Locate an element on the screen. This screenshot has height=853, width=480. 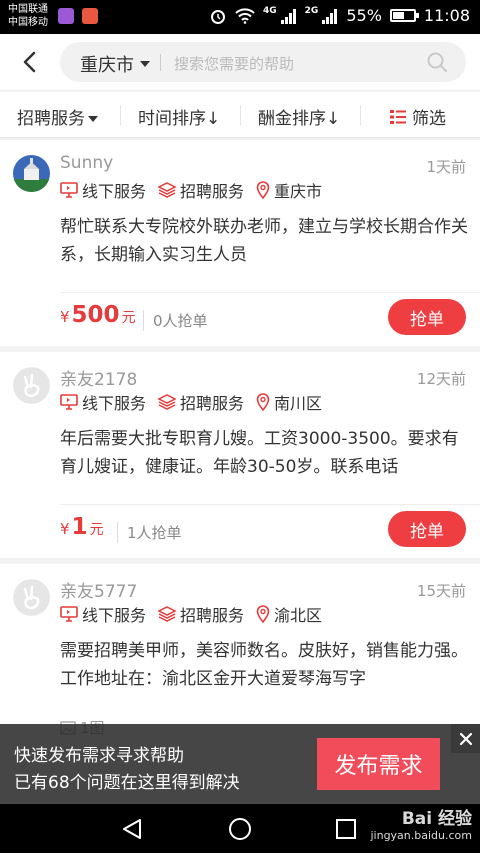
status-indicators: 4G 2G 55% 11:08 is located at coordinates (339, 15).